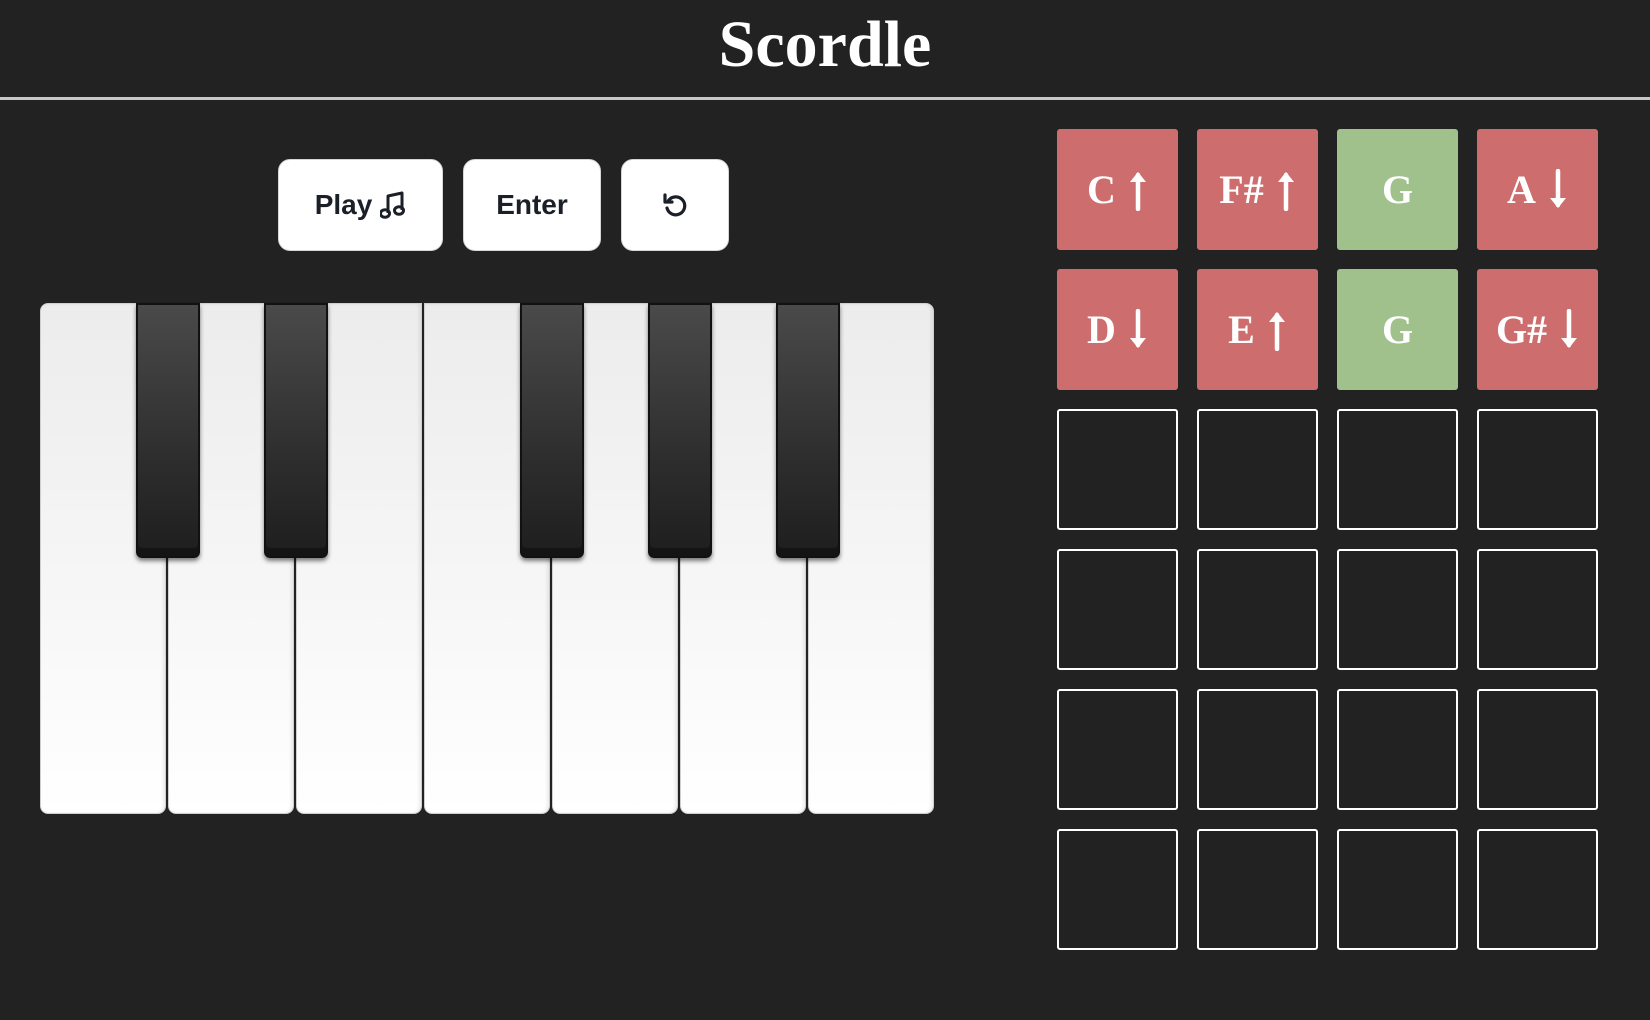 The image size is (1650, 1020). What do you see at coordinates (1257, 329) in the screenshot?
I see `guess-tile-wrong: E` at bounding box center [1257, 329].